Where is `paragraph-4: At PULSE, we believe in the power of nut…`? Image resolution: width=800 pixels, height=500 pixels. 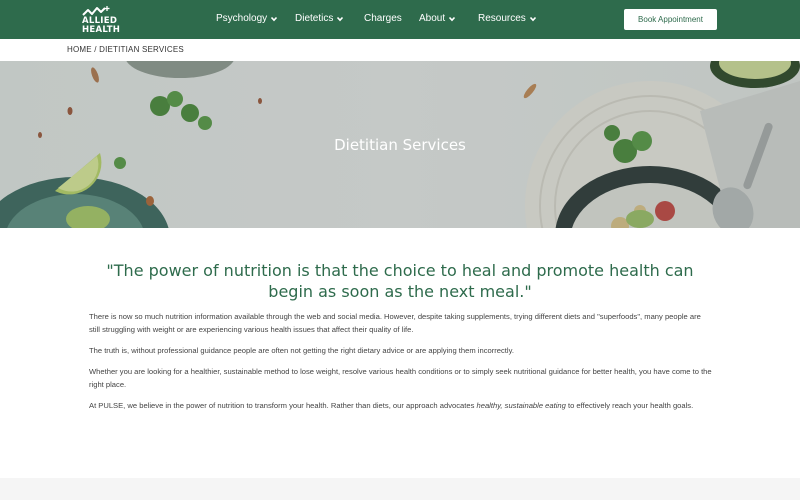
paragraph-4: At PULSE, we believe in the power of nut… is located at coordinates (401, 406).